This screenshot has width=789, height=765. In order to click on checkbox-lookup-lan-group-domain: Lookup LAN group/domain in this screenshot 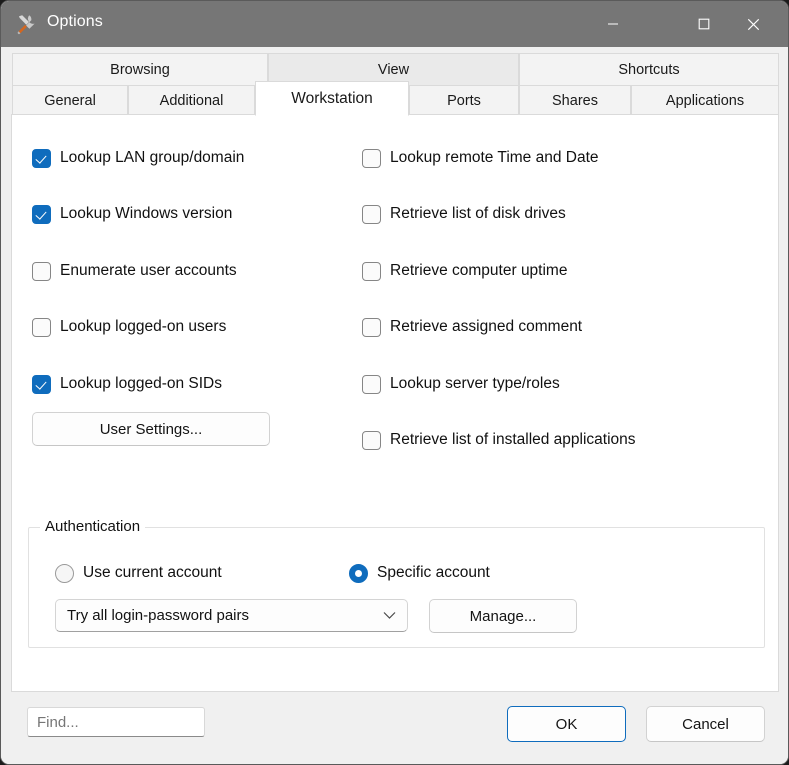, I will do `click(138, 158)`.